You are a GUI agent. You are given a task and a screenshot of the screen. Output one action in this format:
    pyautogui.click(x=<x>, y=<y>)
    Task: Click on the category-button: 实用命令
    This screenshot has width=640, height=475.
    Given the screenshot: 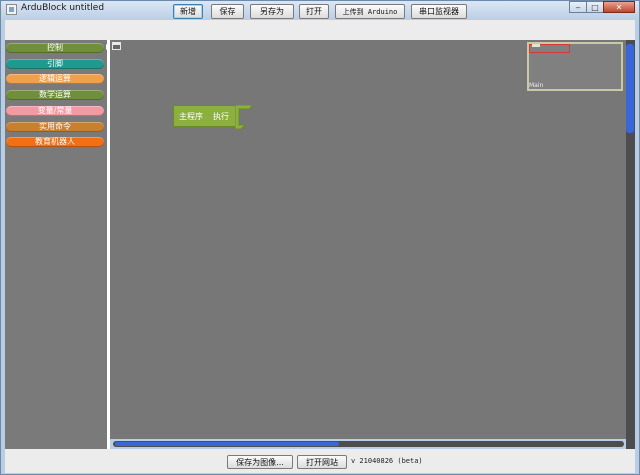 What is the action you would take?
    pyautogui.click(x=55, y=126)
    